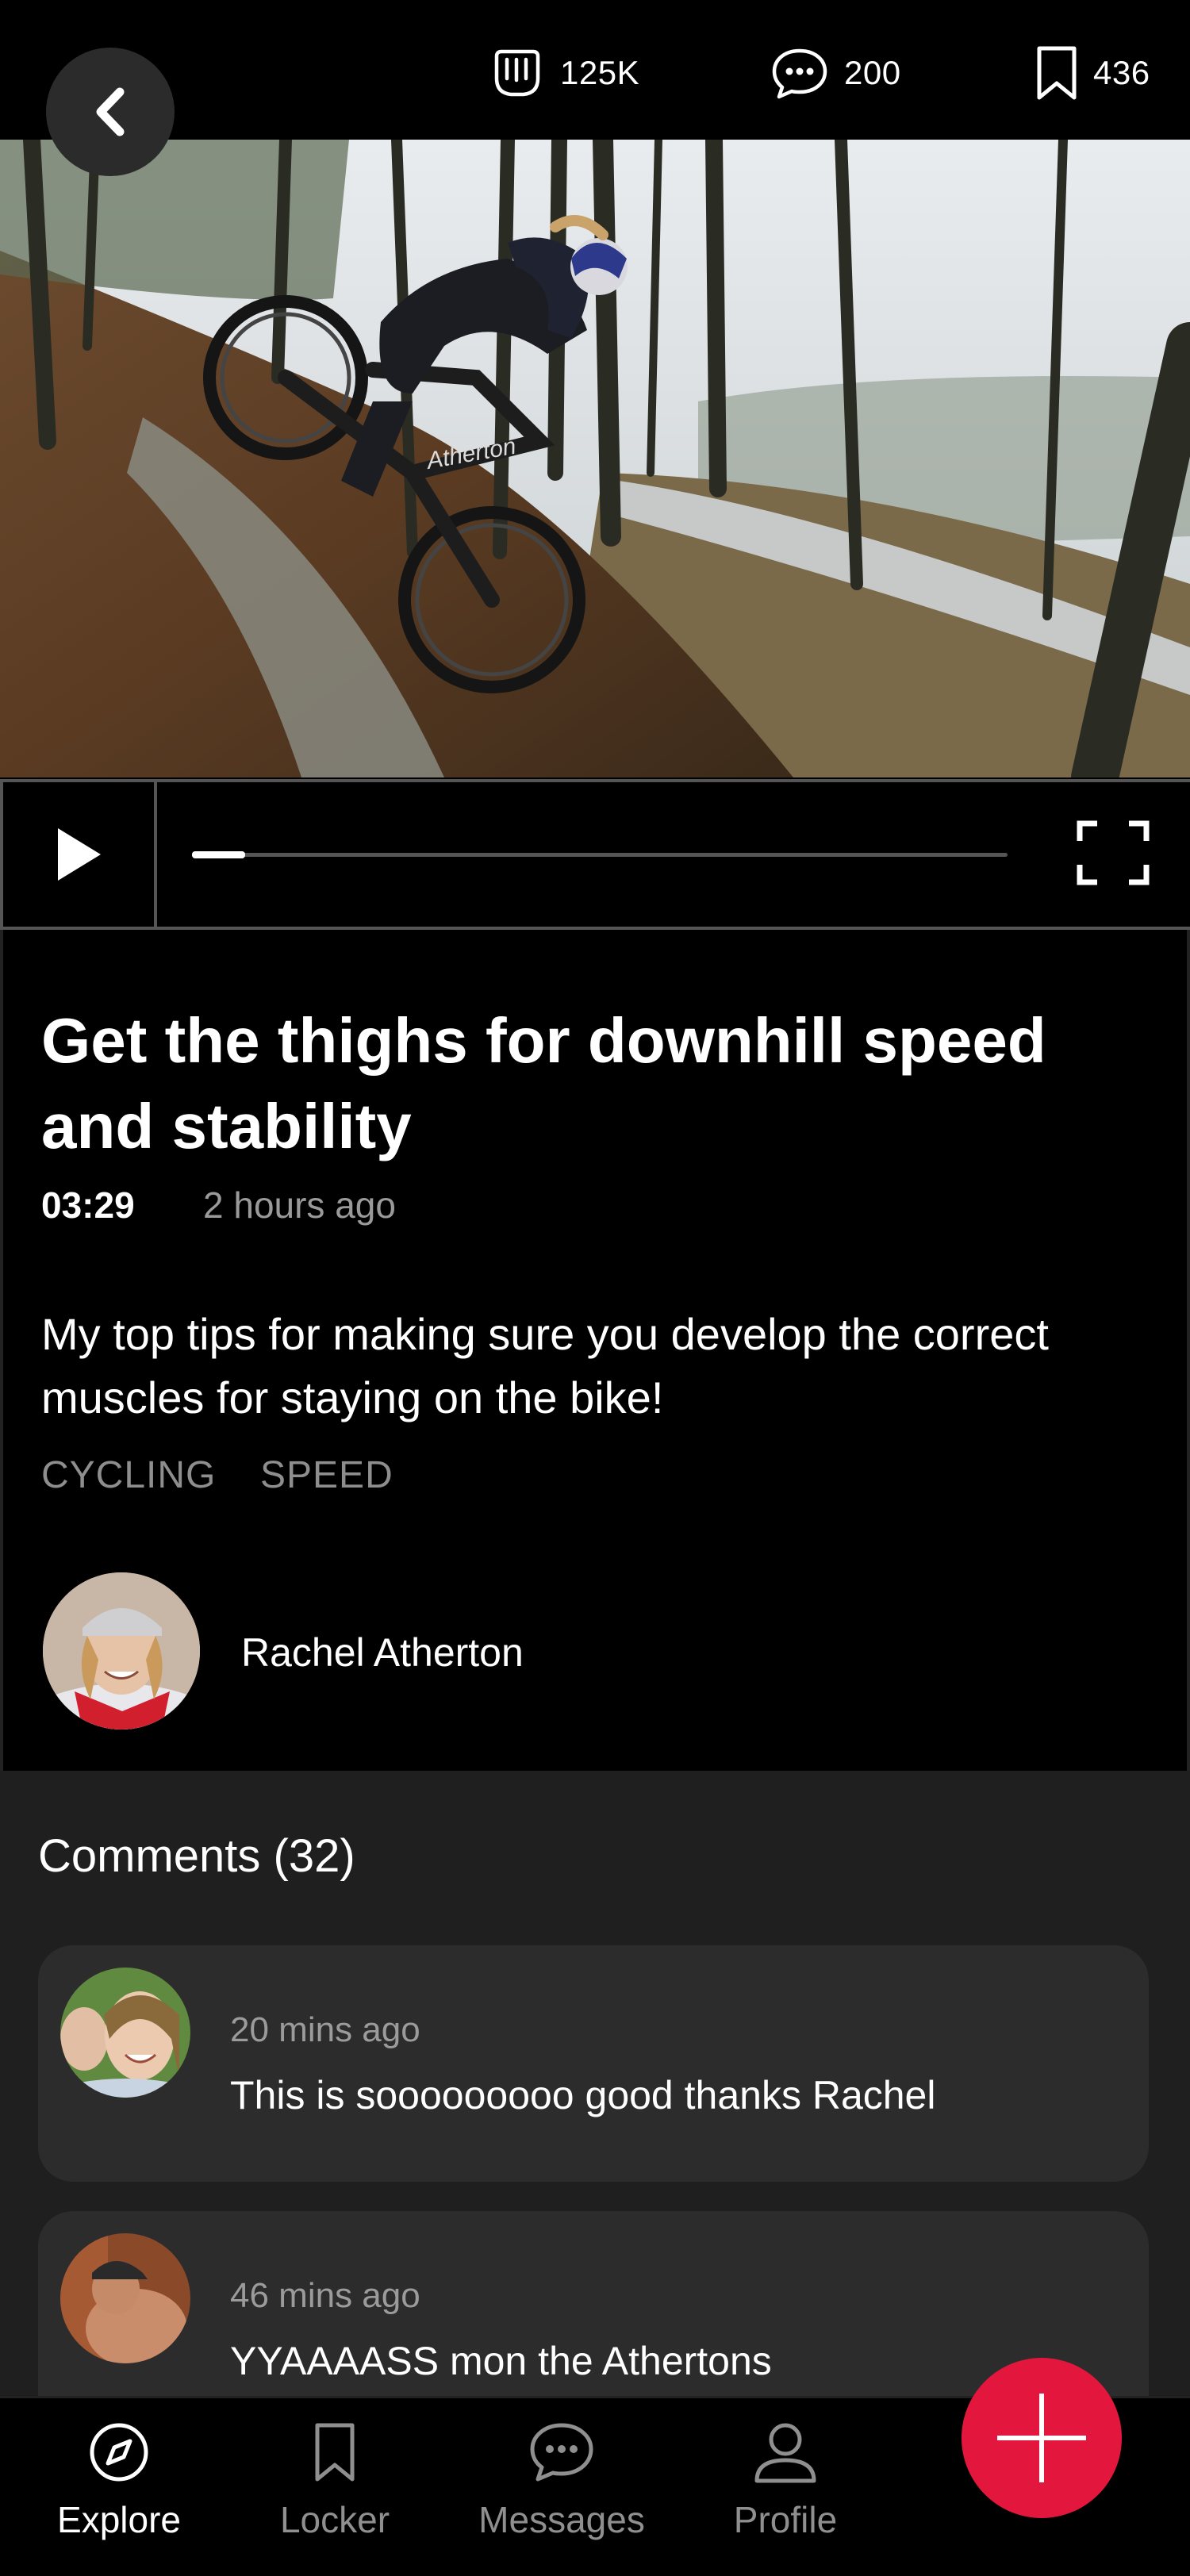  I want to click on nav-profile: Profile, so click(785, 2481).